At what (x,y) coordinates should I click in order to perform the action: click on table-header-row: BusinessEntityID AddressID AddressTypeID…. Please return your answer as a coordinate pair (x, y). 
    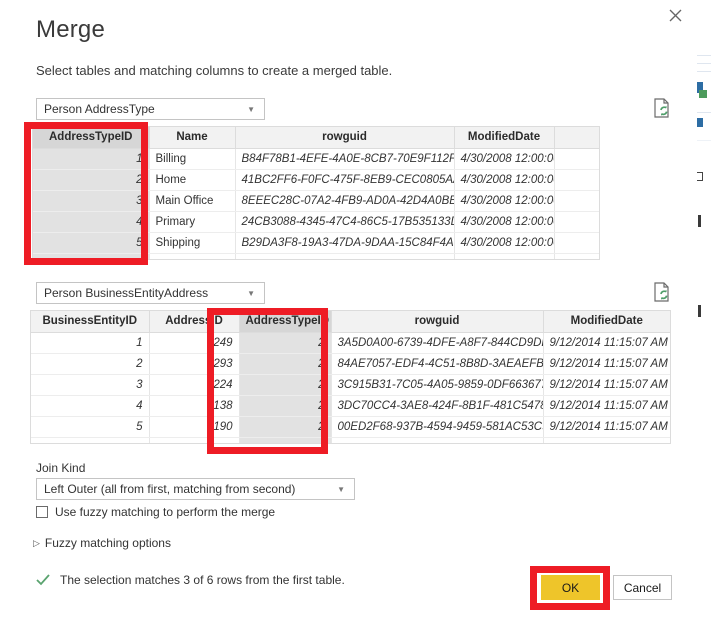
    Looking at the image, I should click on (350, 322).